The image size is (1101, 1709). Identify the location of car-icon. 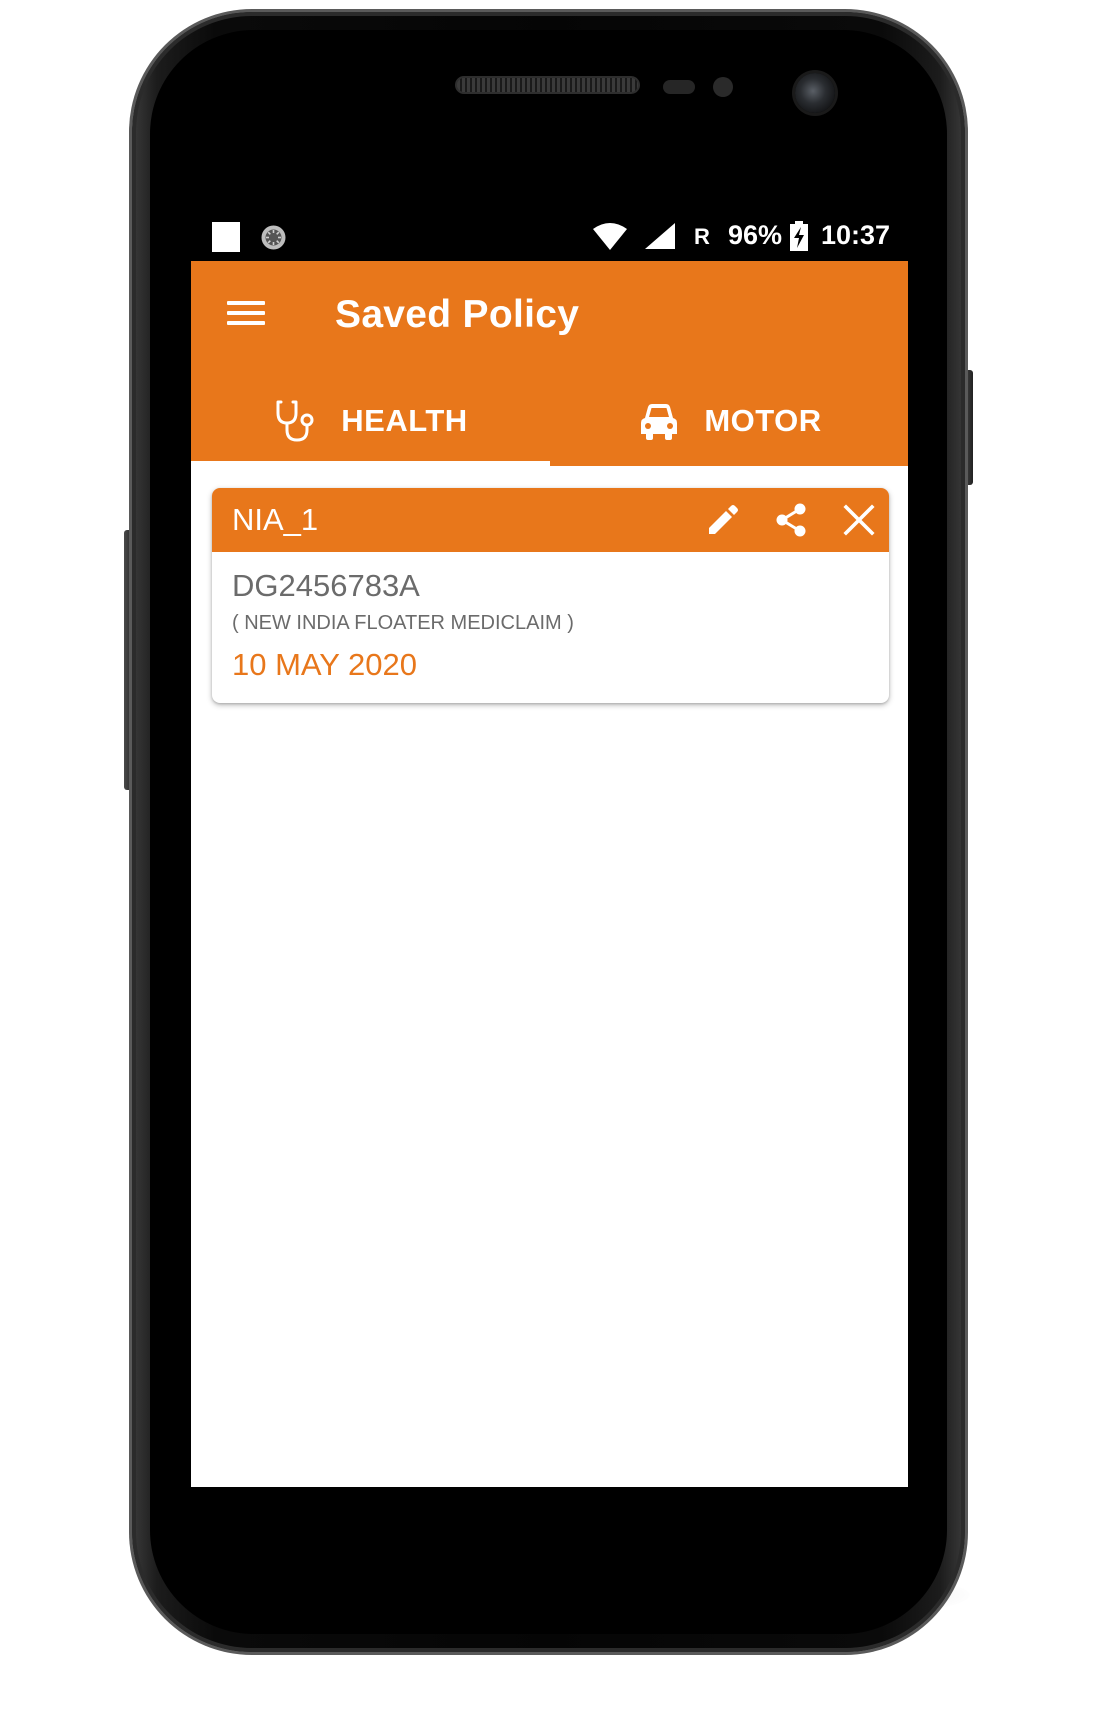
(659, 422).